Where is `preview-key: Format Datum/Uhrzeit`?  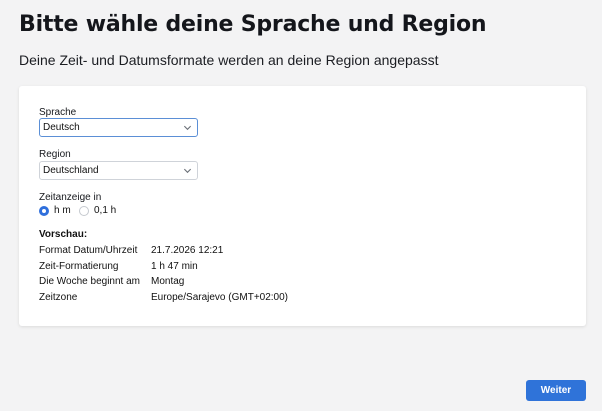
preview-key: Format Datum/Uhrzeit is located at coordinates (88, 250).